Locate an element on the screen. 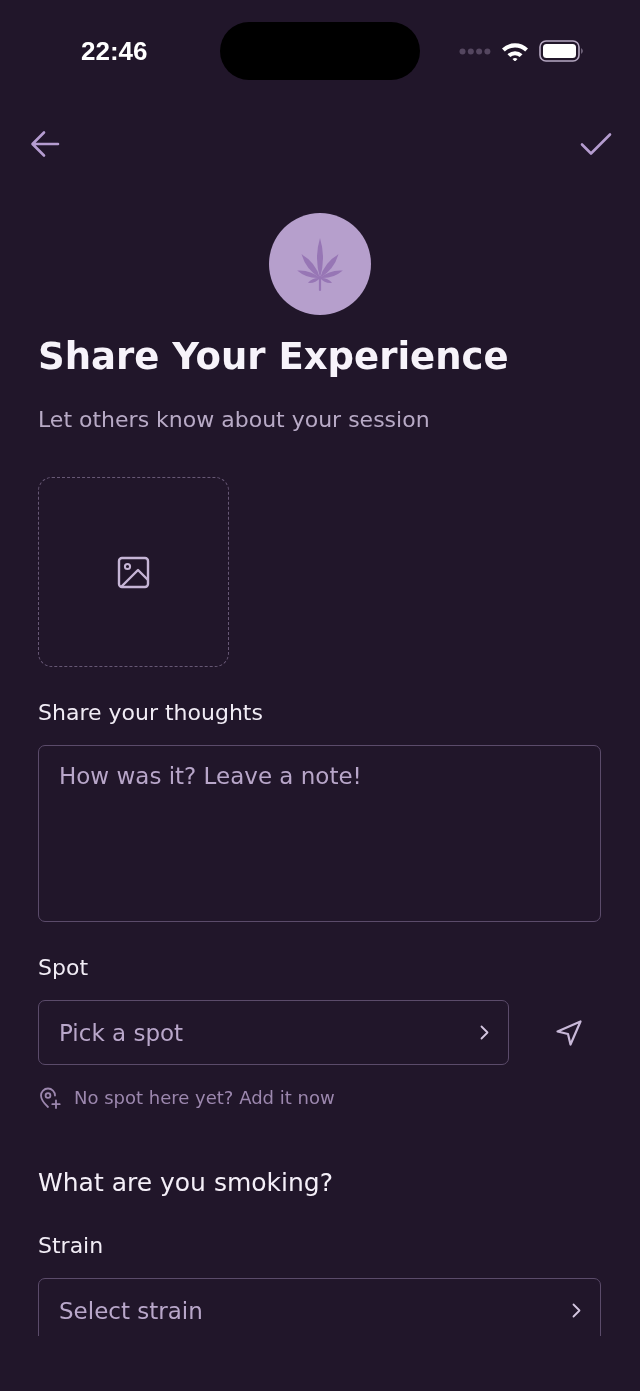  image-icon is located at coordinates (133, 572).